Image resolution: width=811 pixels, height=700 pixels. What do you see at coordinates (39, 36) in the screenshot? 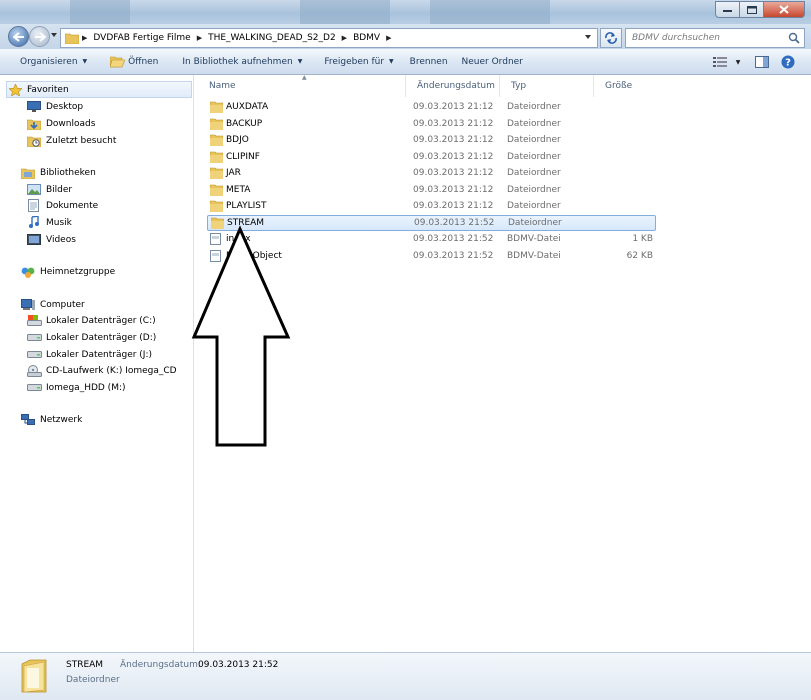
I see `forward-button` at bounding box center [39, 36].